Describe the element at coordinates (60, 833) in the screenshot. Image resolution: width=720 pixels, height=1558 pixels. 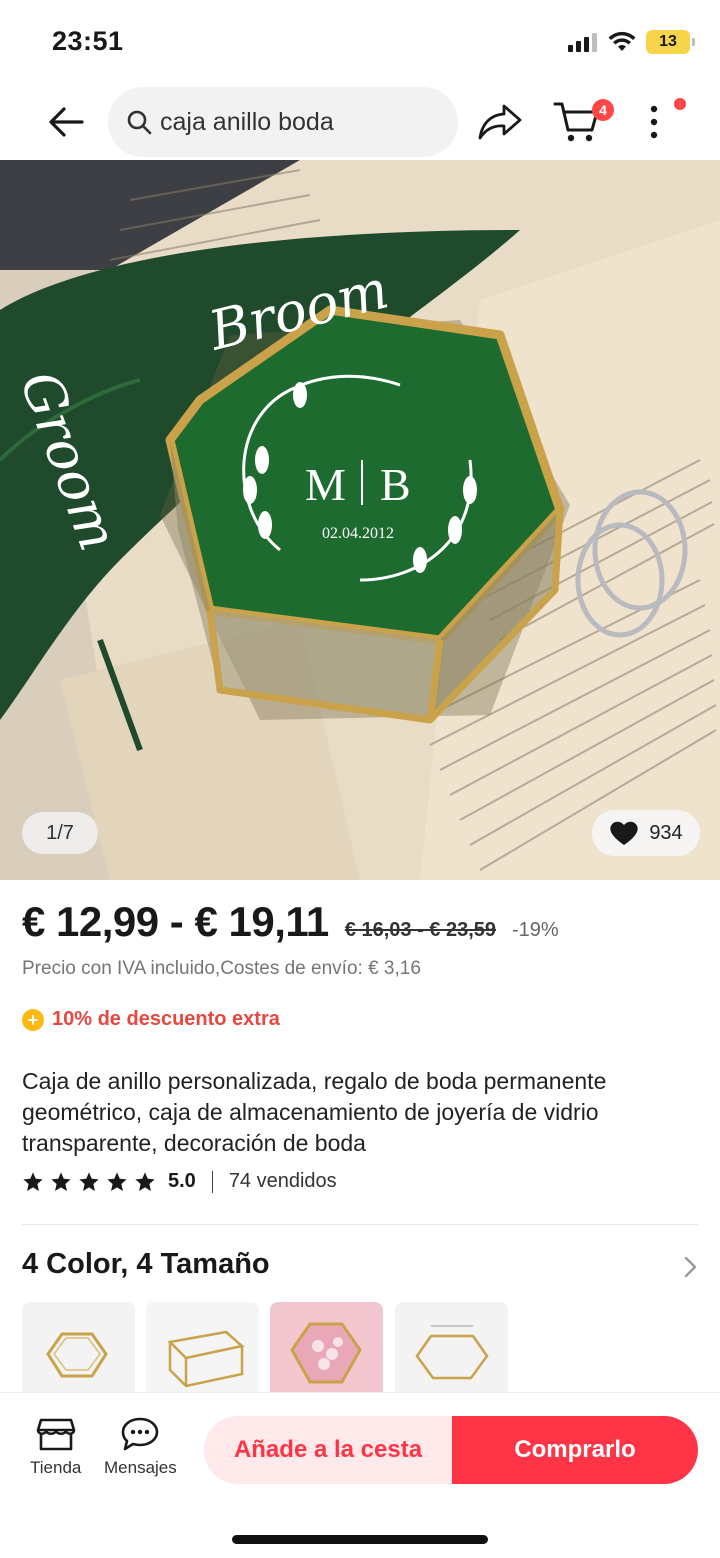
I see `image-page-indicator: 1/7` at that location.